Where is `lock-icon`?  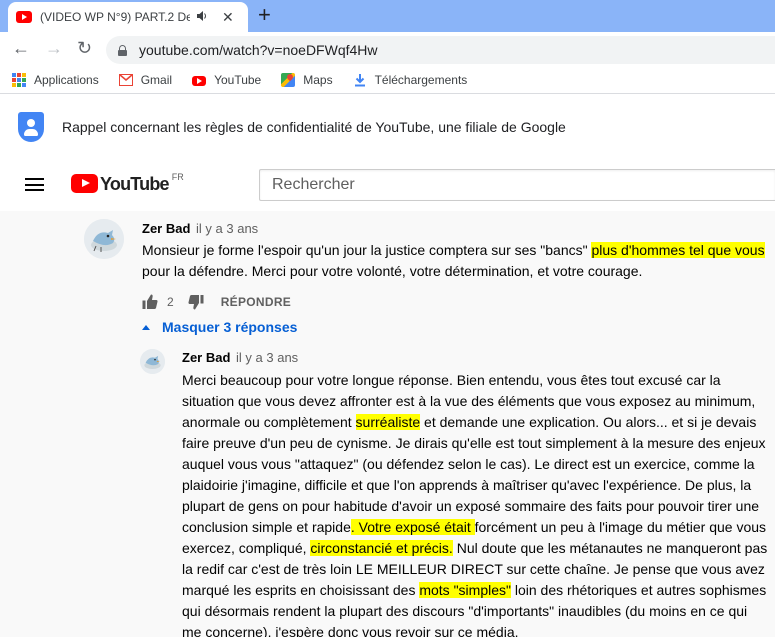 lock-icon is located at coordinates (122, 50).